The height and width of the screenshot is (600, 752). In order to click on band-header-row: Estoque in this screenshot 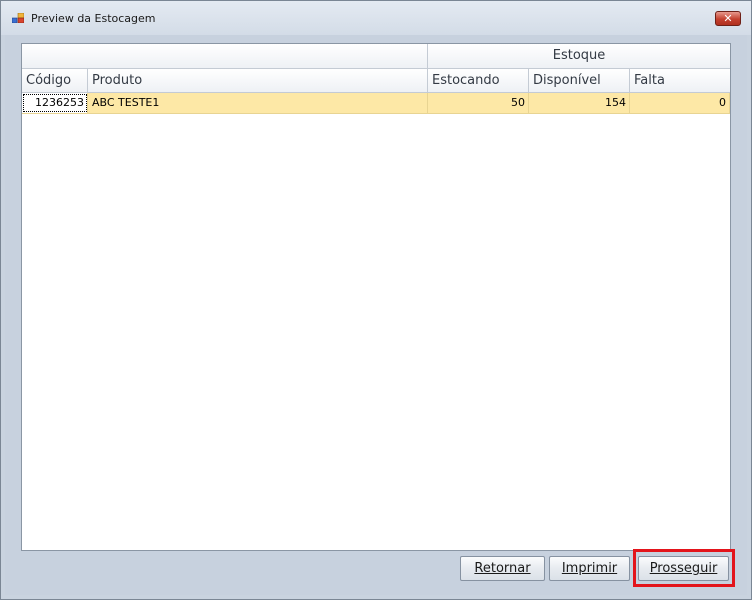, I will do `click(376, 56)`.